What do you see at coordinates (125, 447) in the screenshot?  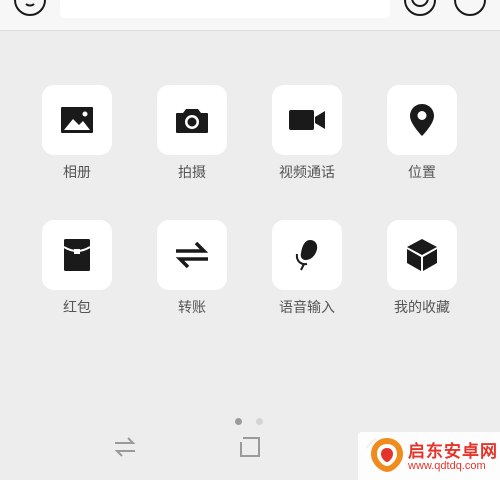 I see `switch-arrows-icon` at bounding box center [125, 447].